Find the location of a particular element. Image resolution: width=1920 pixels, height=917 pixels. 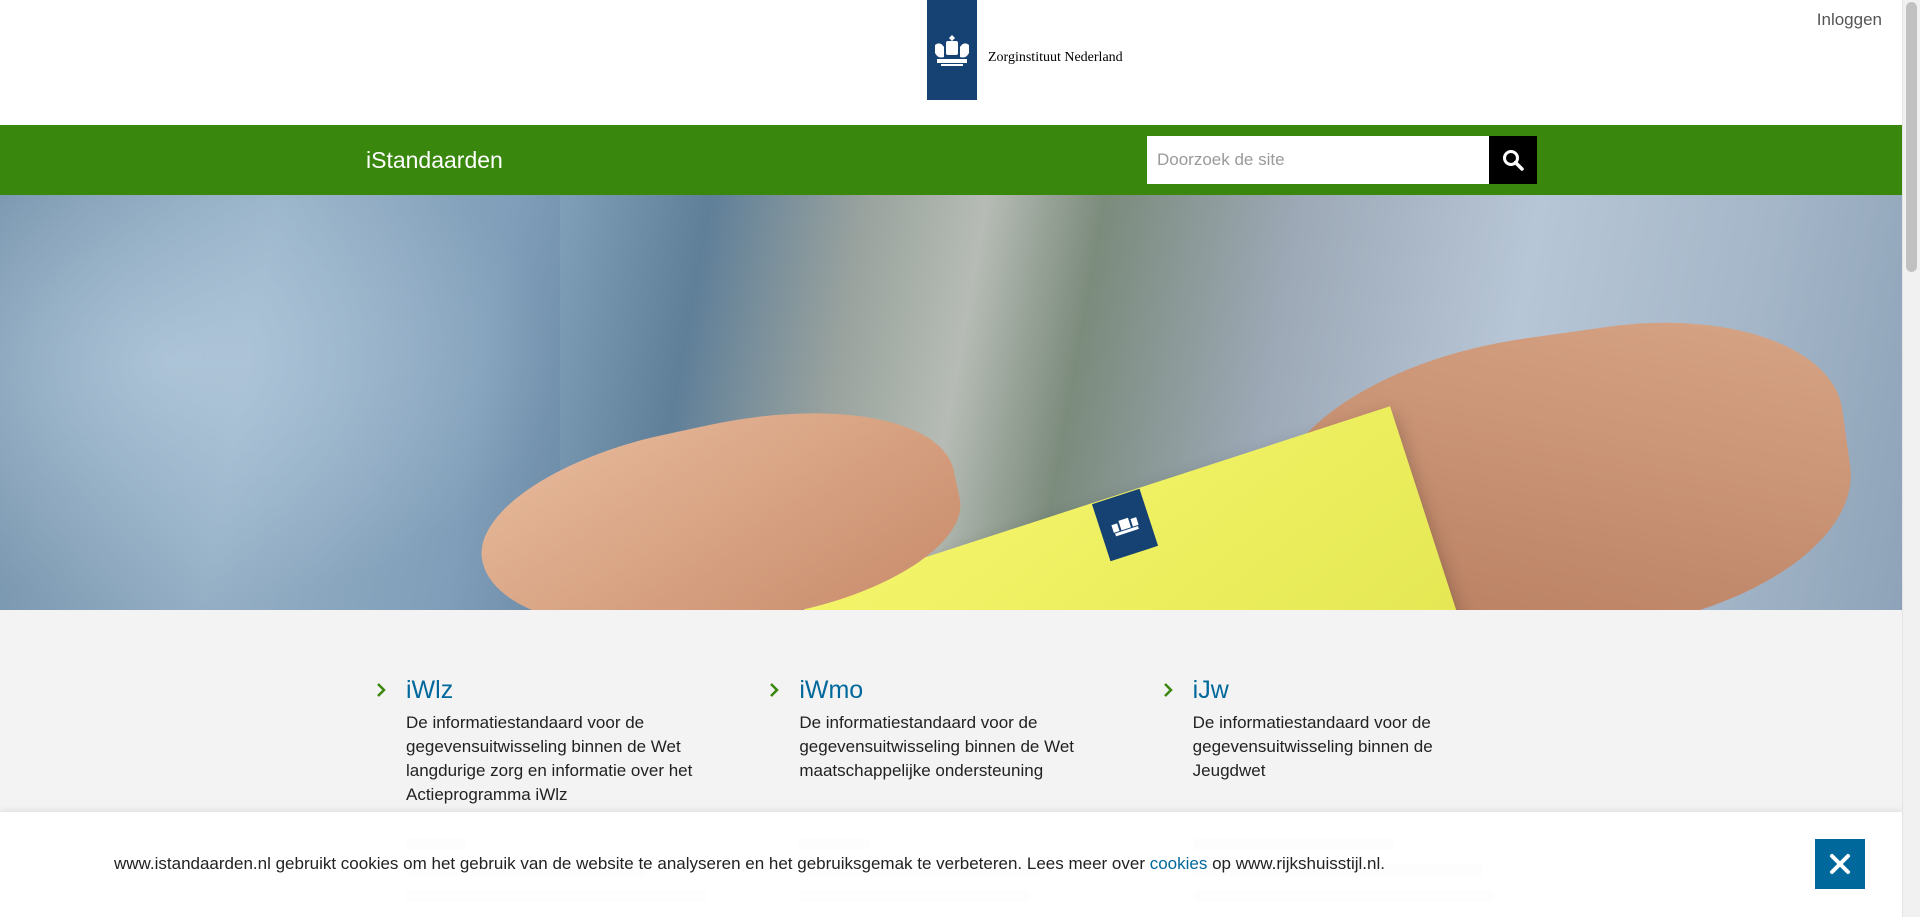

standard-link-iwmo: iWmo is located at coordinates (979, 690).